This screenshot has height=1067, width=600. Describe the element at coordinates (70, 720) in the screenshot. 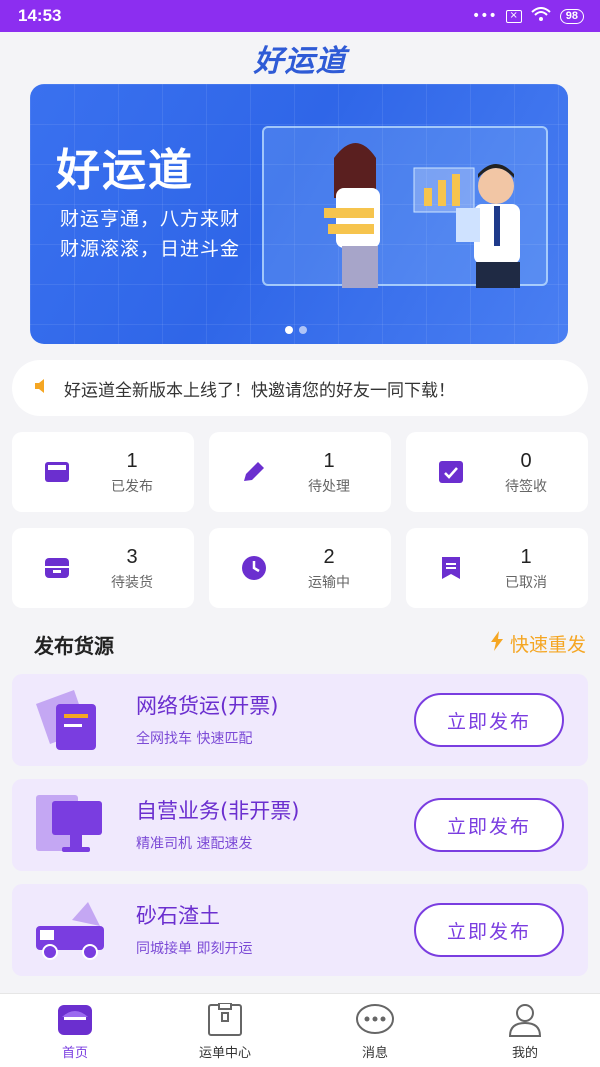

I see `document-icon` at that location.